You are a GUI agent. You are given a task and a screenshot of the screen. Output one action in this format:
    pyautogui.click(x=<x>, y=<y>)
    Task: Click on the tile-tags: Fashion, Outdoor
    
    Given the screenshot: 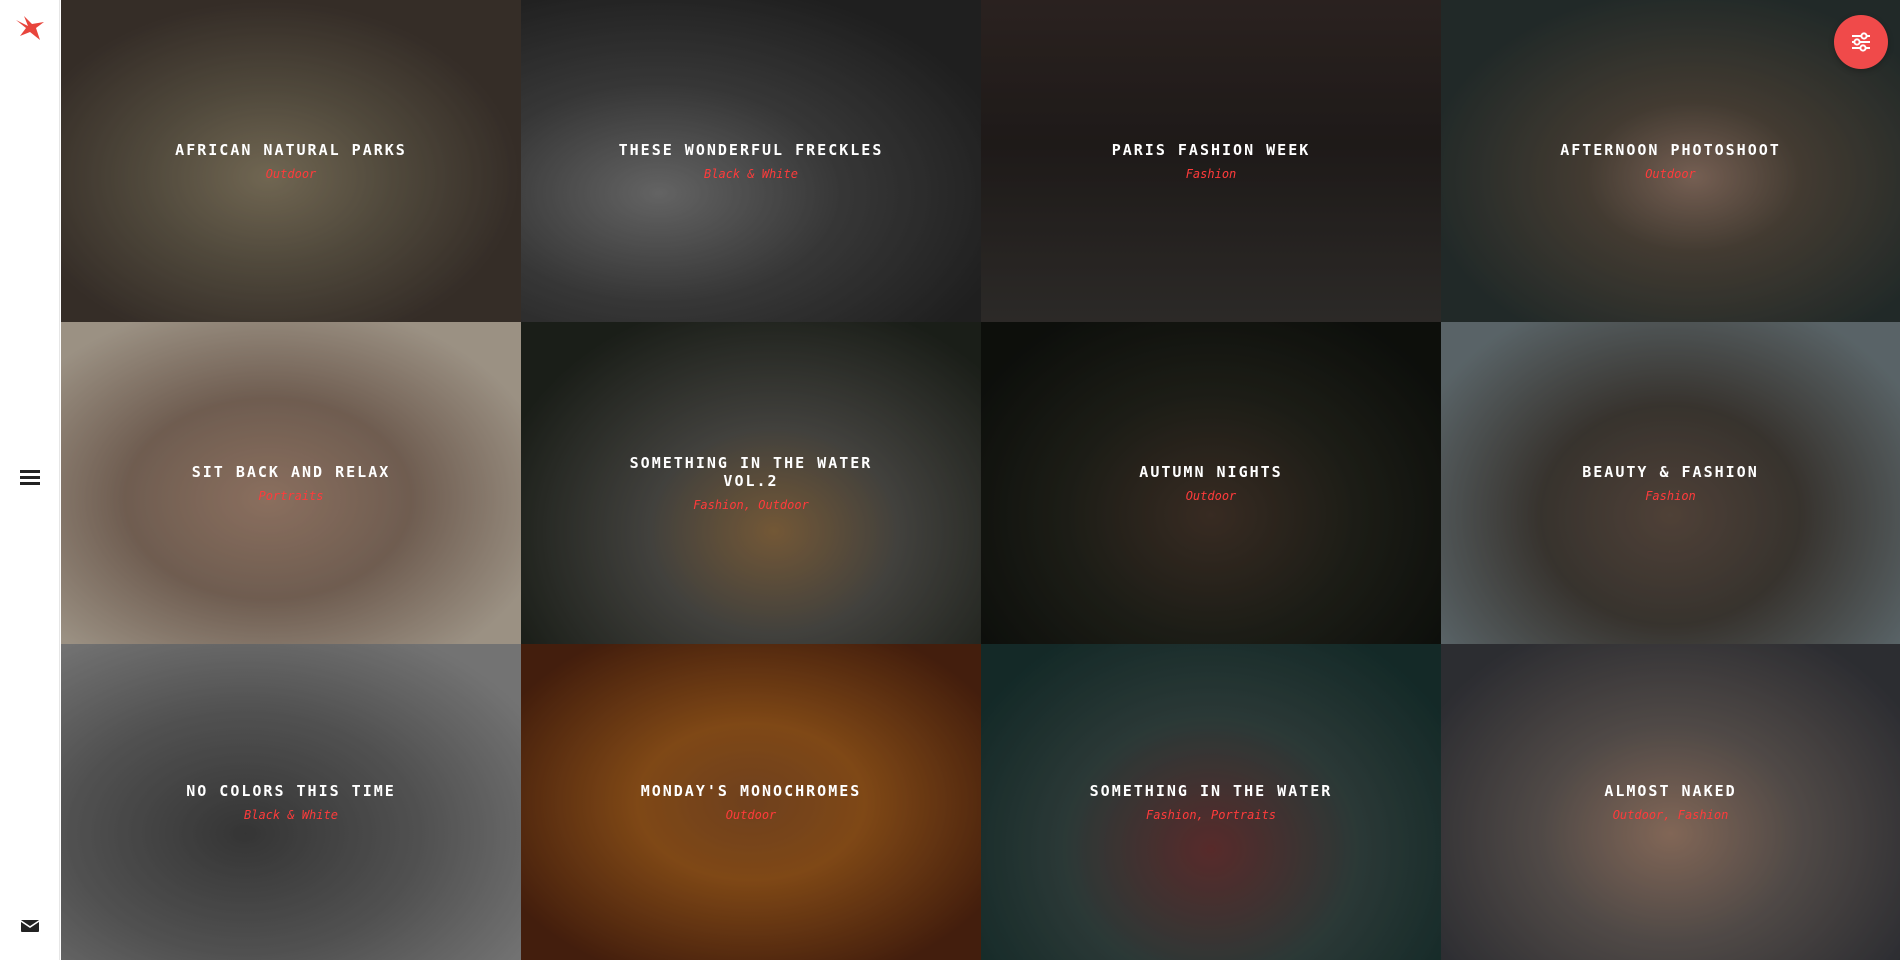 What is the action you would take?
    pyautogui.click(x=751, y=505)
    